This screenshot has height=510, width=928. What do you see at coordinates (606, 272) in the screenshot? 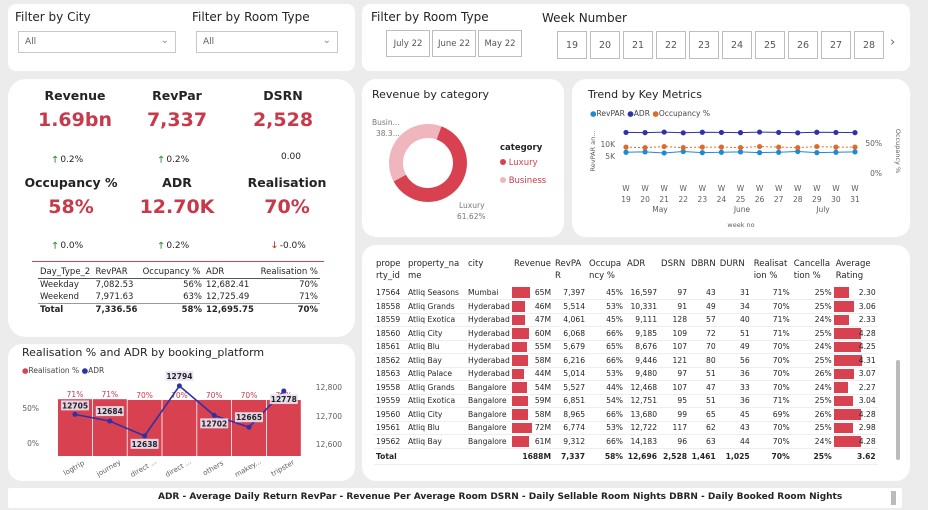
I see `matrix-header: Occupa ncy %` at bounding box center [606, 272].